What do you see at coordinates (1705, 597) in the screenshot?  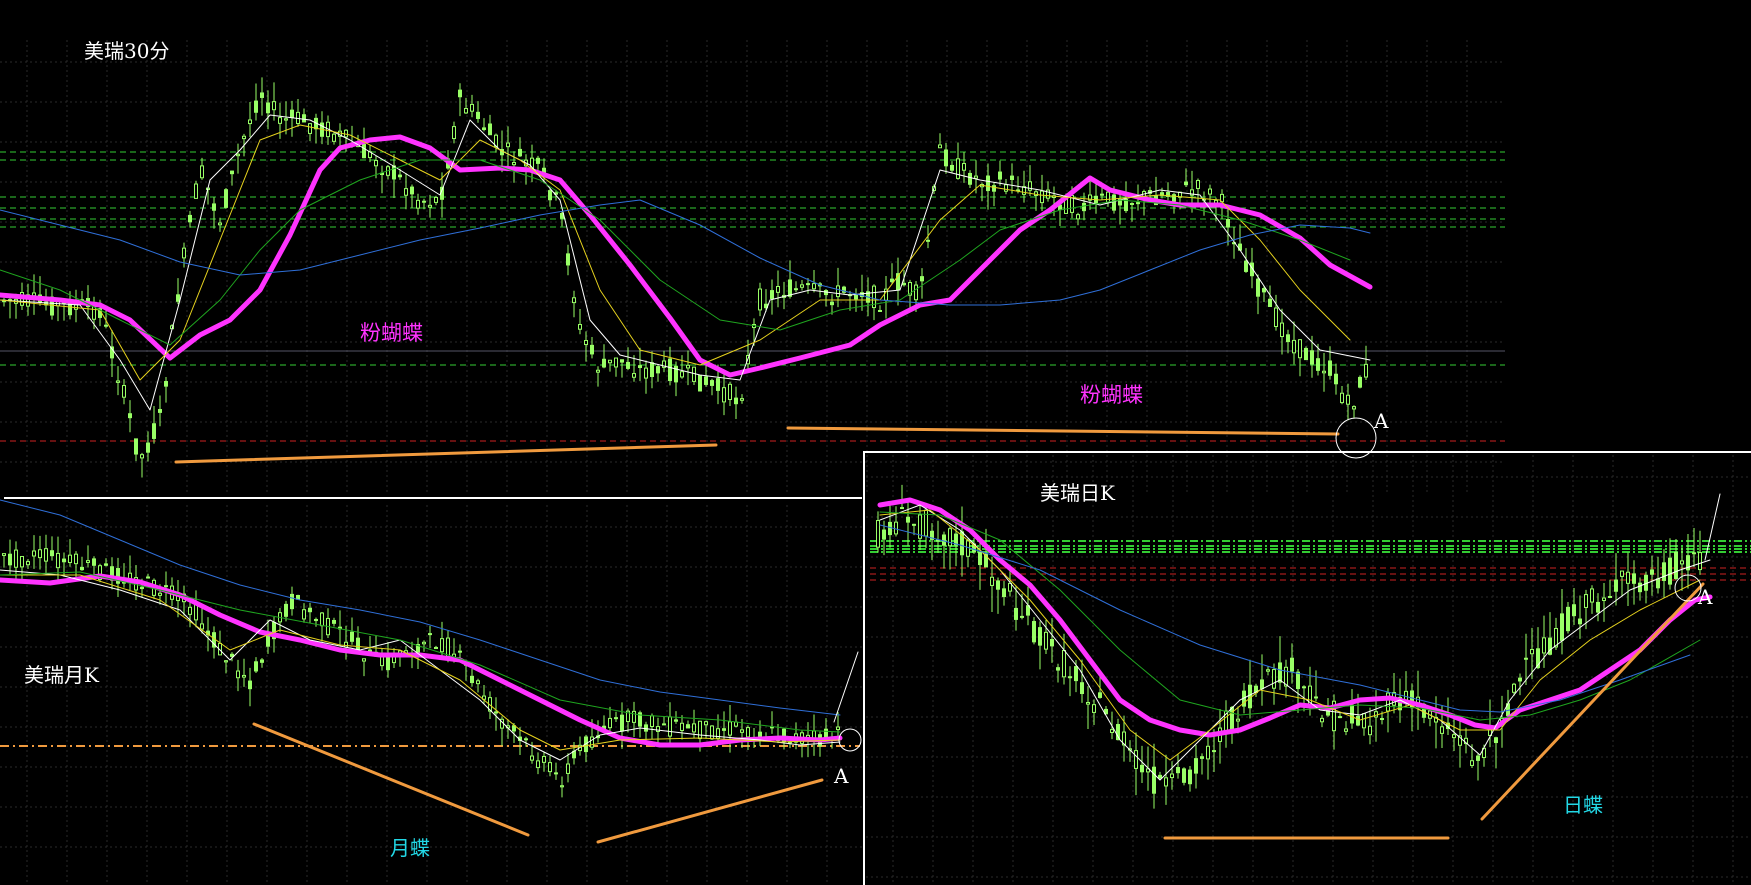 I see `day-point-a: A` at bounding box center [1705, 597].